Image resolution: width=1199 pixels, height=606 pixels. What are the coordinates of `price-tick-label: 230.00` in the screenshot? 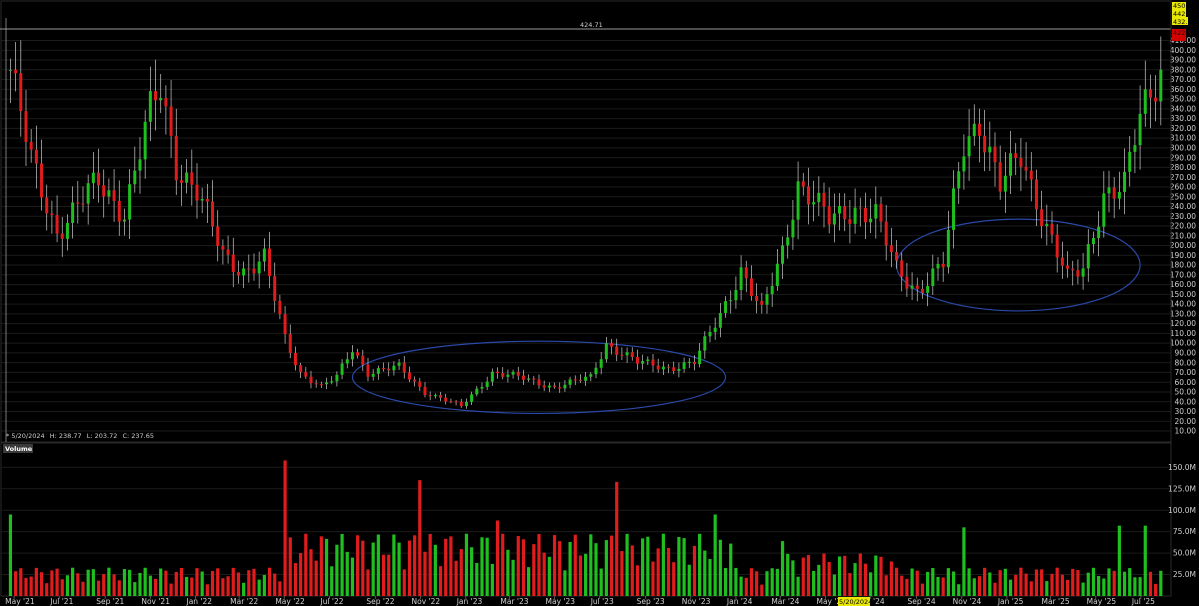 It's located at (1183, 216).